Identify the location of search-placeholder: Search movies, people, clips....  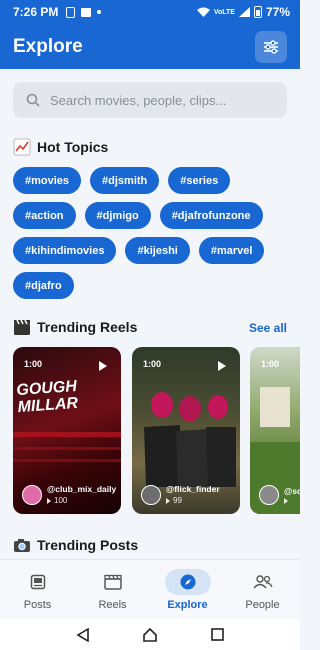
(138, 100).